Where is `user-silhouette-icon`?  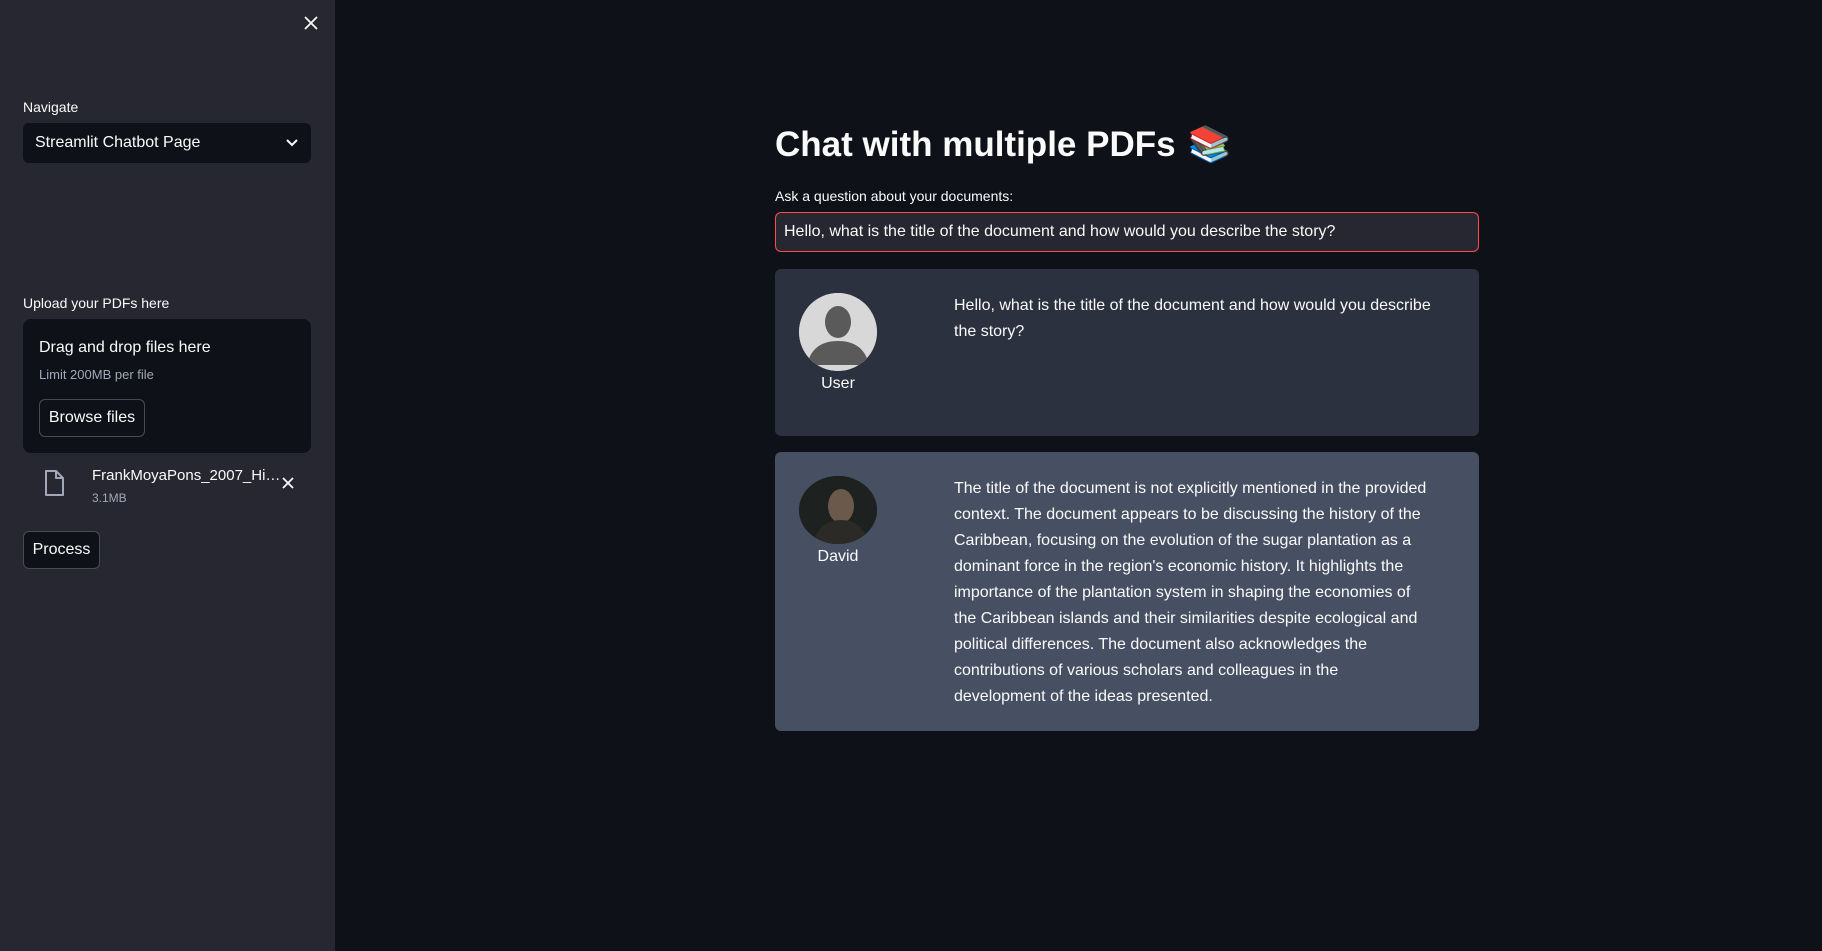 user-silhouette-icon is located at coordinates (838, 332).